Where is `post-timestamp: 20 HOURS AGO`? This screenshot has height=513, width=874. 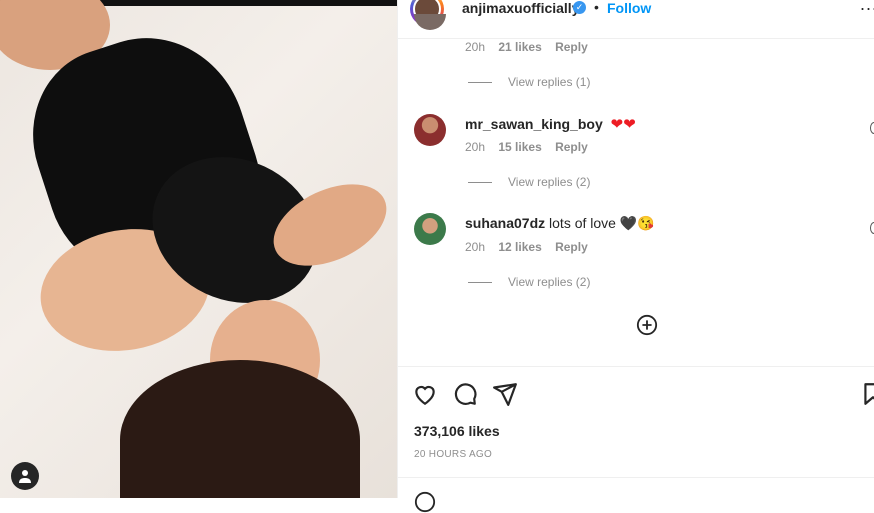 post-timestamp: 20 HOURS AGO is located at coordinates (453, 454).